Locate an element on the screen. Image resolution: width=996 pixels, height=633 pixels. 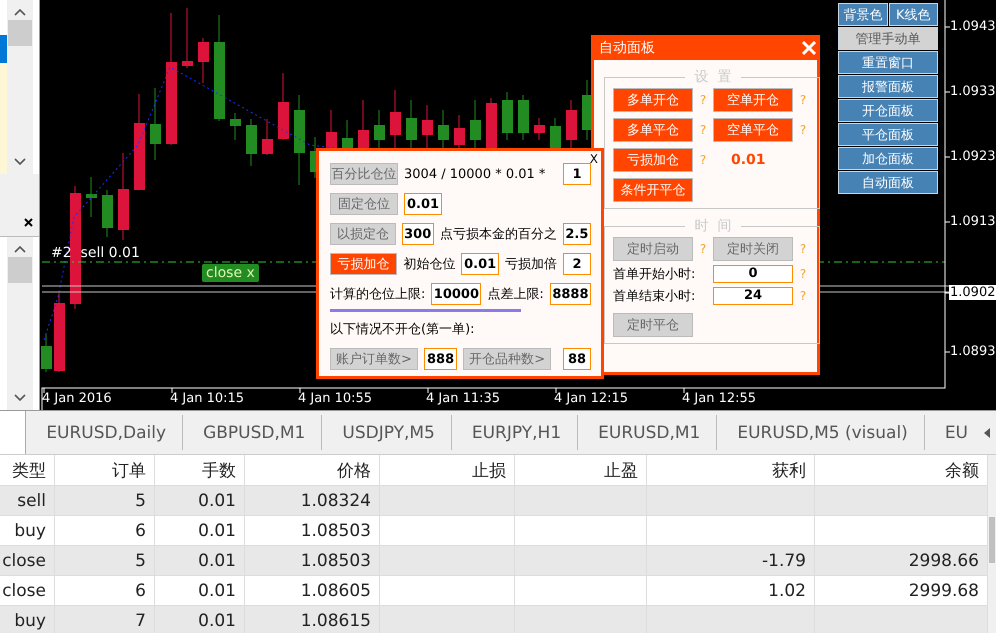
hour-field: 0 is located at coordinates (753, 274).